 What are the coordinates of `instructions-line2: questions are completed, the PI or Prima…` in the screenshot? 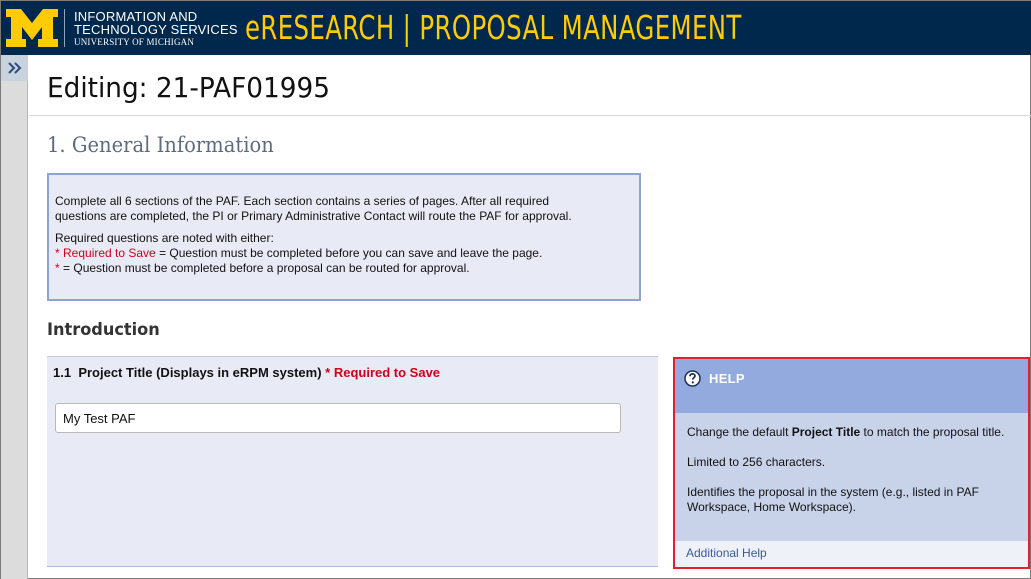 It's located at (313, 216).